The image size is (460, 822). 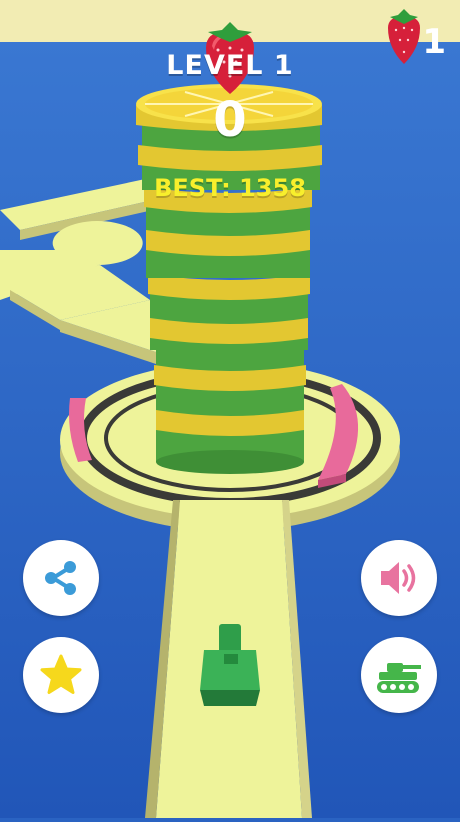 I want to click on fruit-count: 1, so click(x=434, y=42).